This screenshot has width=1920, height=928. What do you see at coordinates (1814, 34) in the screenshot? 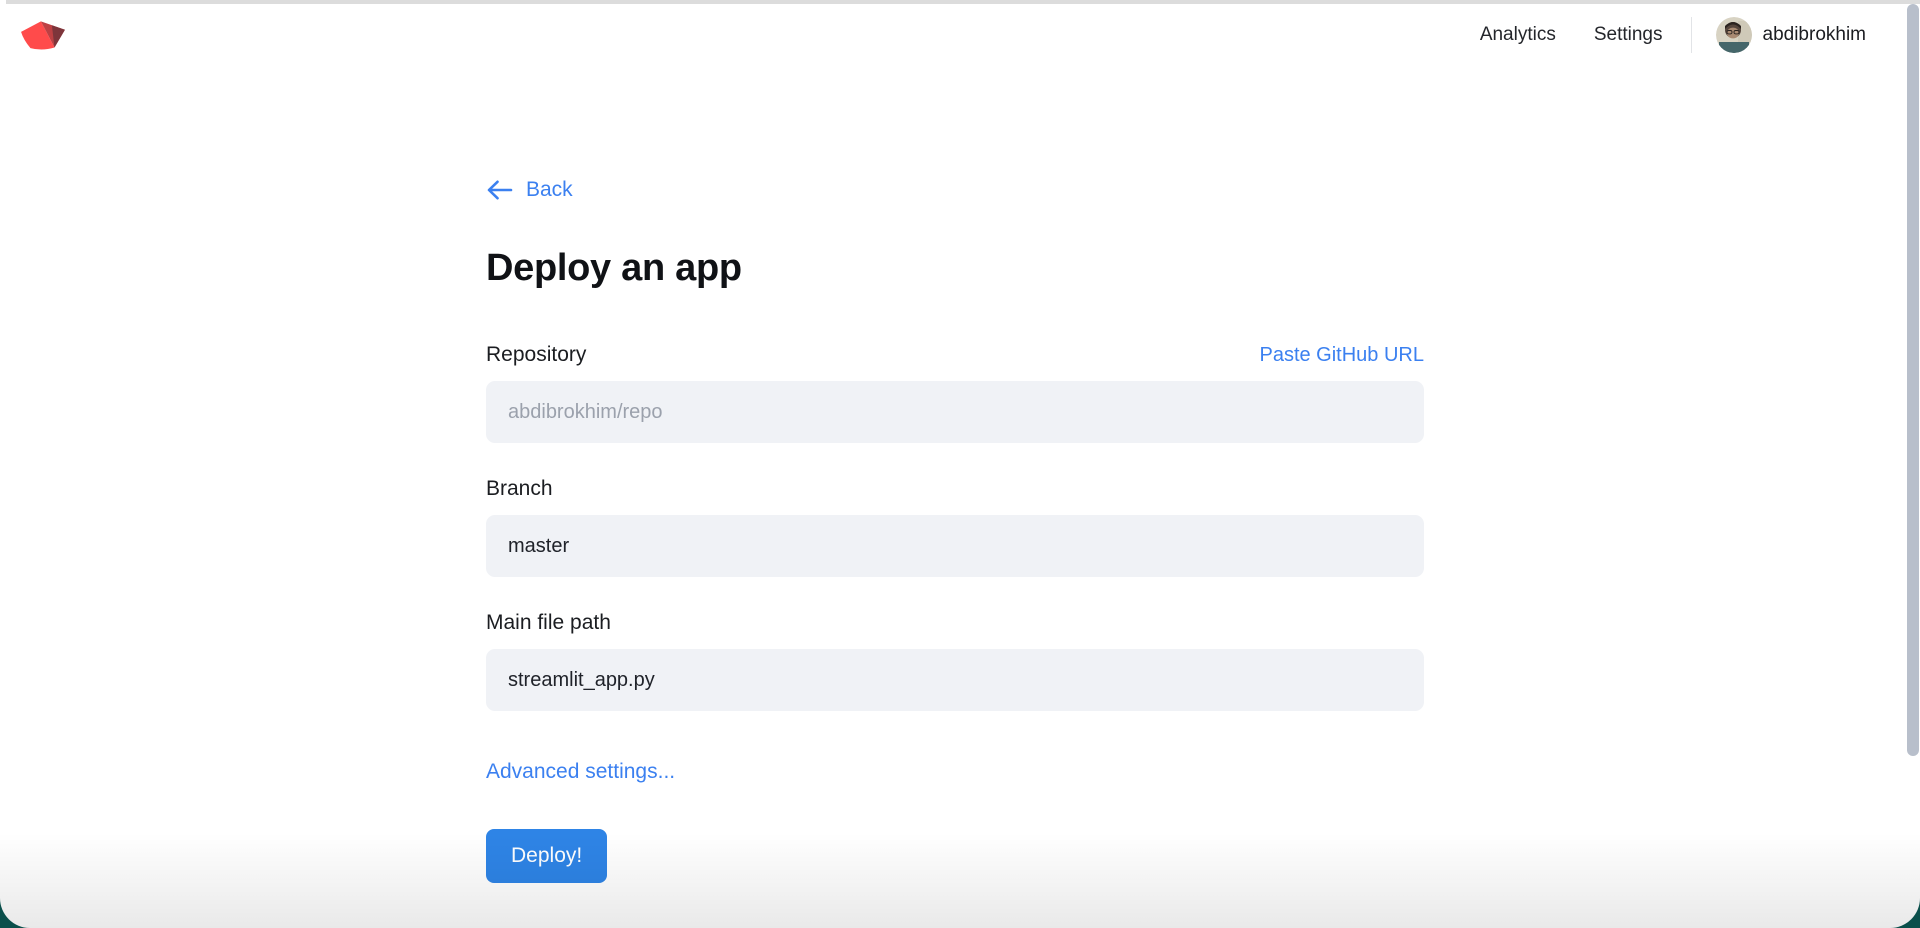
I see `username-label: abdibrokhim` at bounding box center [1814, 34].